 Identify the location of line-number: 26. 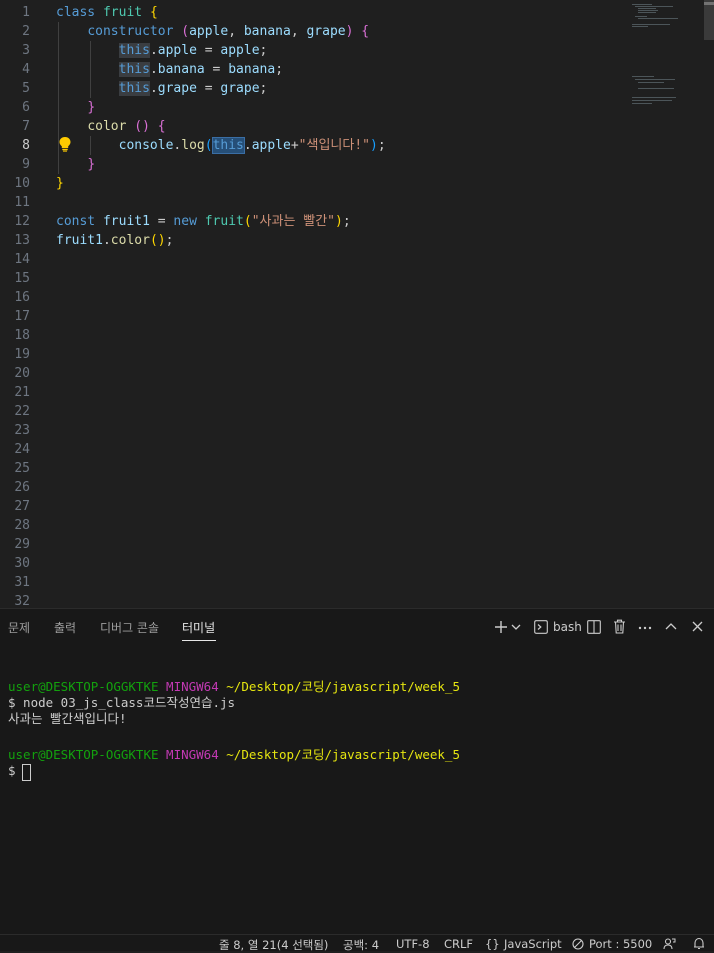
(22, 487).